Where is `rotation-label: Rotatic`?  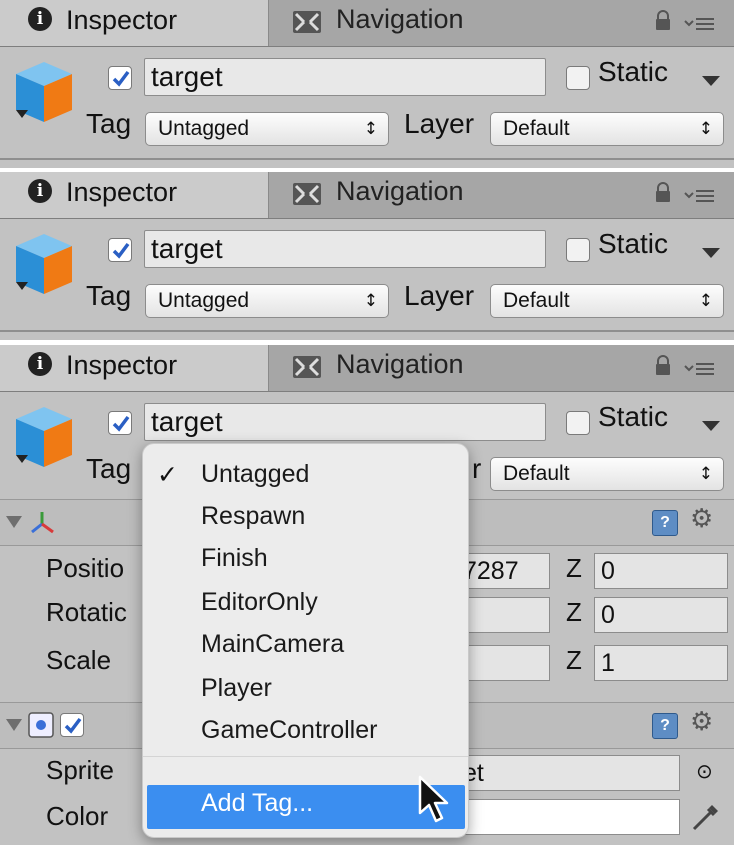 rotation-label: Rotatic is located at coordinates (86, 612).